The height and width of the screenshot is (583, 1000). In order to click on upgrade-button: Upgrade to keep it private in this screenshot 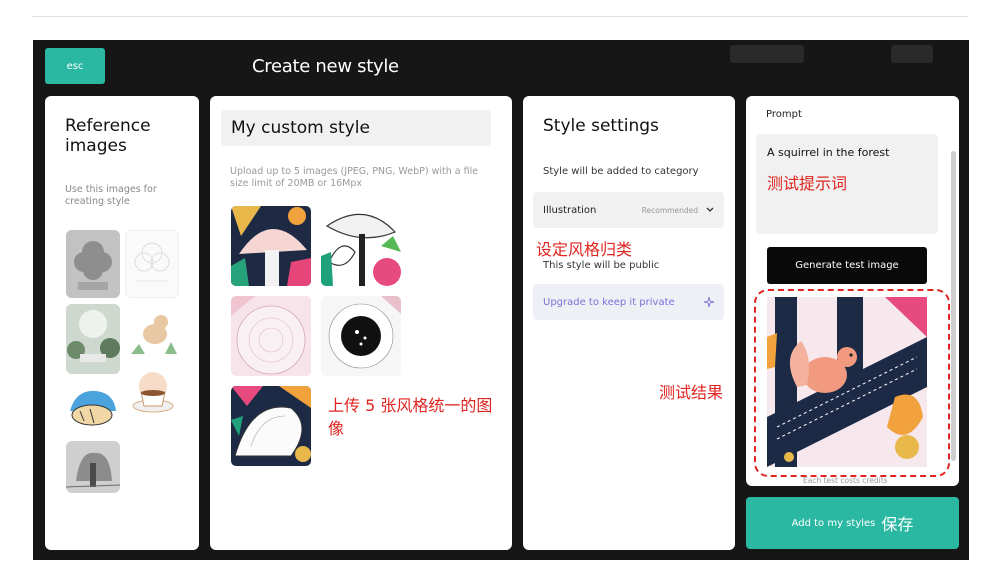, I will do `click(628, 302)`.